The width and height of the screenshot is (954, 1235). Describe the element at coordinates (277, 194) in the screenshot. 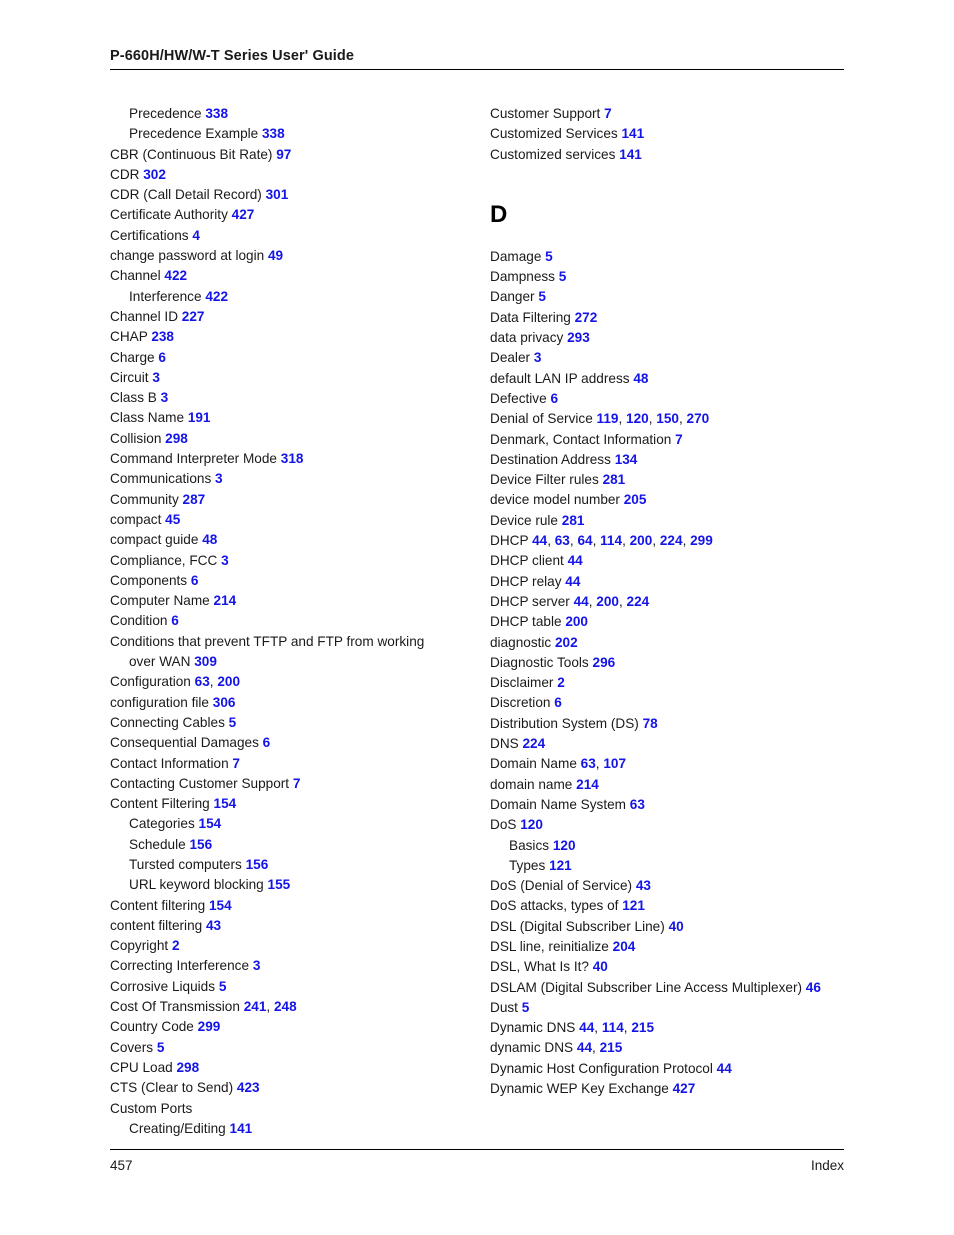

I see `page-number-link: 301` at that location.